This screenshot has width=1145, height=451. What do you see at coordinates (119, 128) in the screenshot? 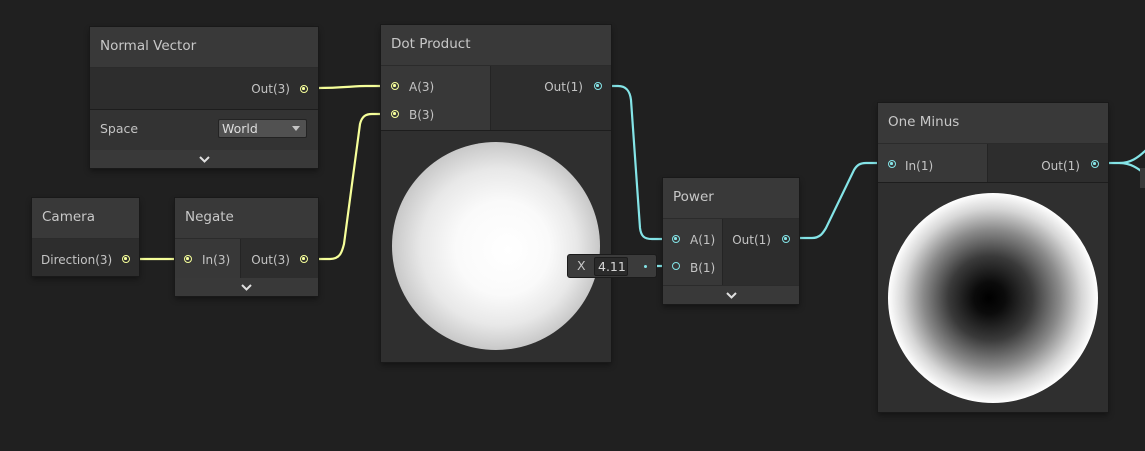
I see `space-label: Space` at bounding box center [119, 128].